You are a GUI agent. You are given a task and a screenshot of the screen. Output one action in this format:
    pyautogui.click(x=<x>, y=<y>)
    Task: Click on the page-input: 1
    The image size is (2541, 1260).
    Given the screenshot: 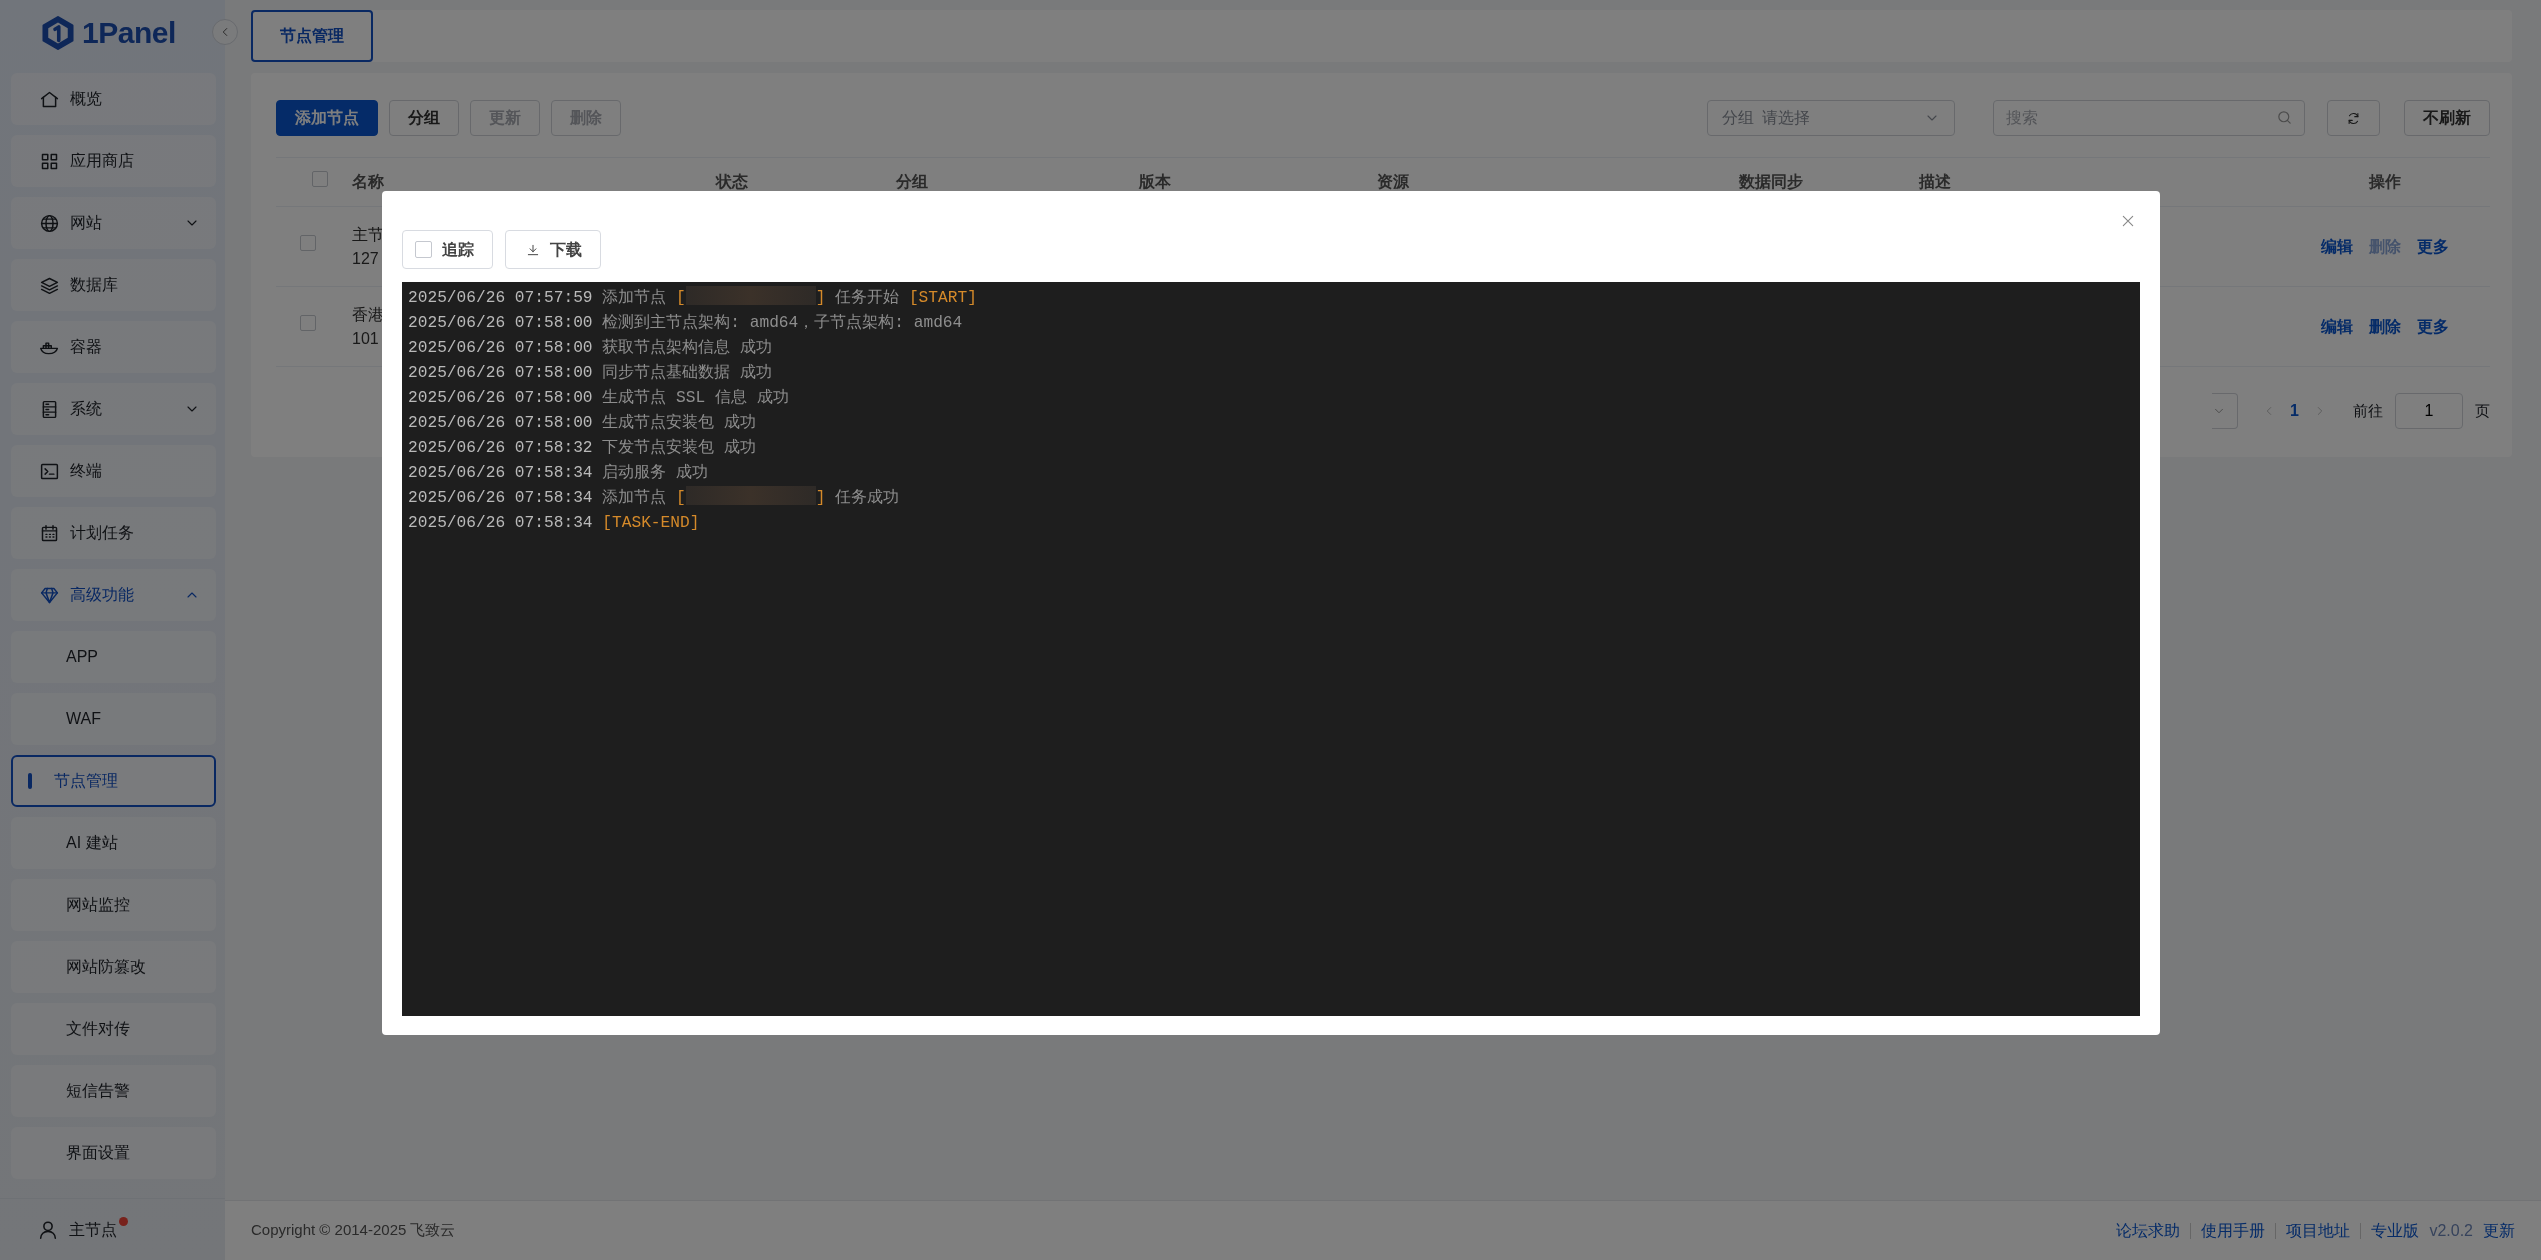 What is the action you would take?
    pyautogui.click(x=2429, y=411)
    